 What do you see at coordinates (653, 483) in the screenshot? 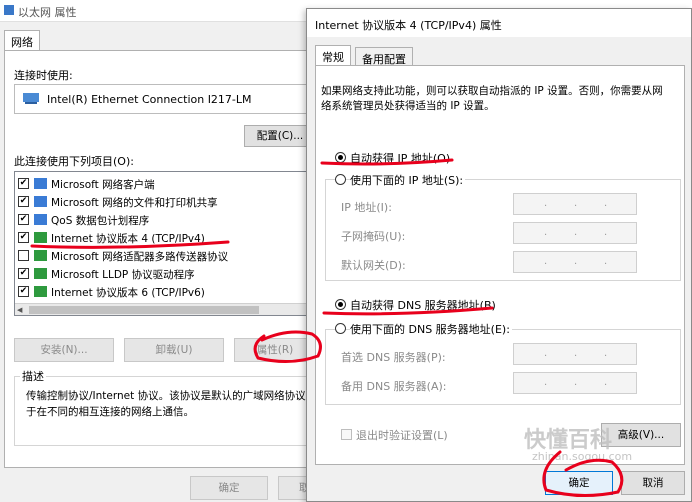
I see `ipv4-cancel-button: 取消` at bounding box center [653, 483].